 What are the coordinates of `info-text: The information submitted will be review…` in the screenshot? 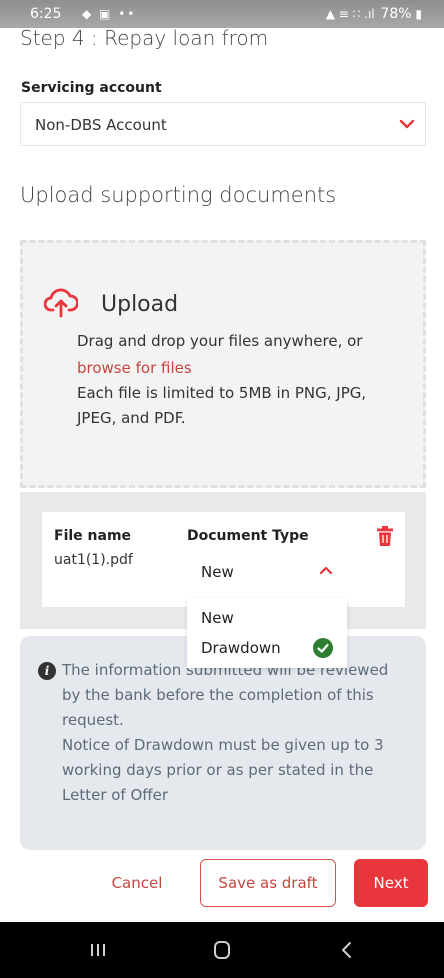 It's located at (236, 733).